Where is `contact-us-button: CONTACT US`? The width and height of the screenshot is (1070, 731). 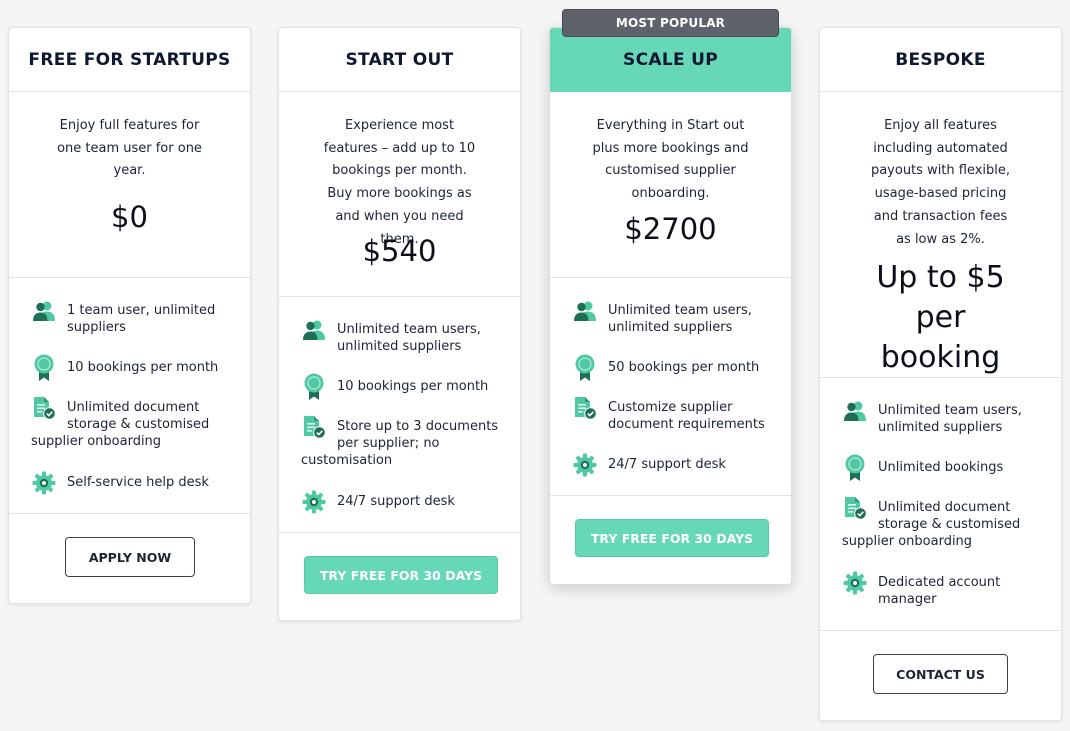 contact-us-button: CONTACT US is located at coordinates (940, 674).